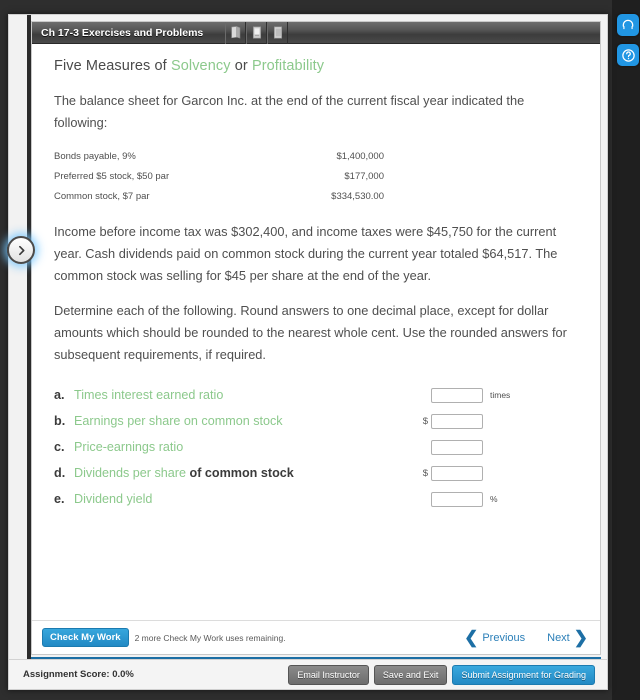 This screenshot has height=700, width=640. Describe the element at coordinates (60, 473) in the screenshot. I see `requirement-letter: d.` at that location.